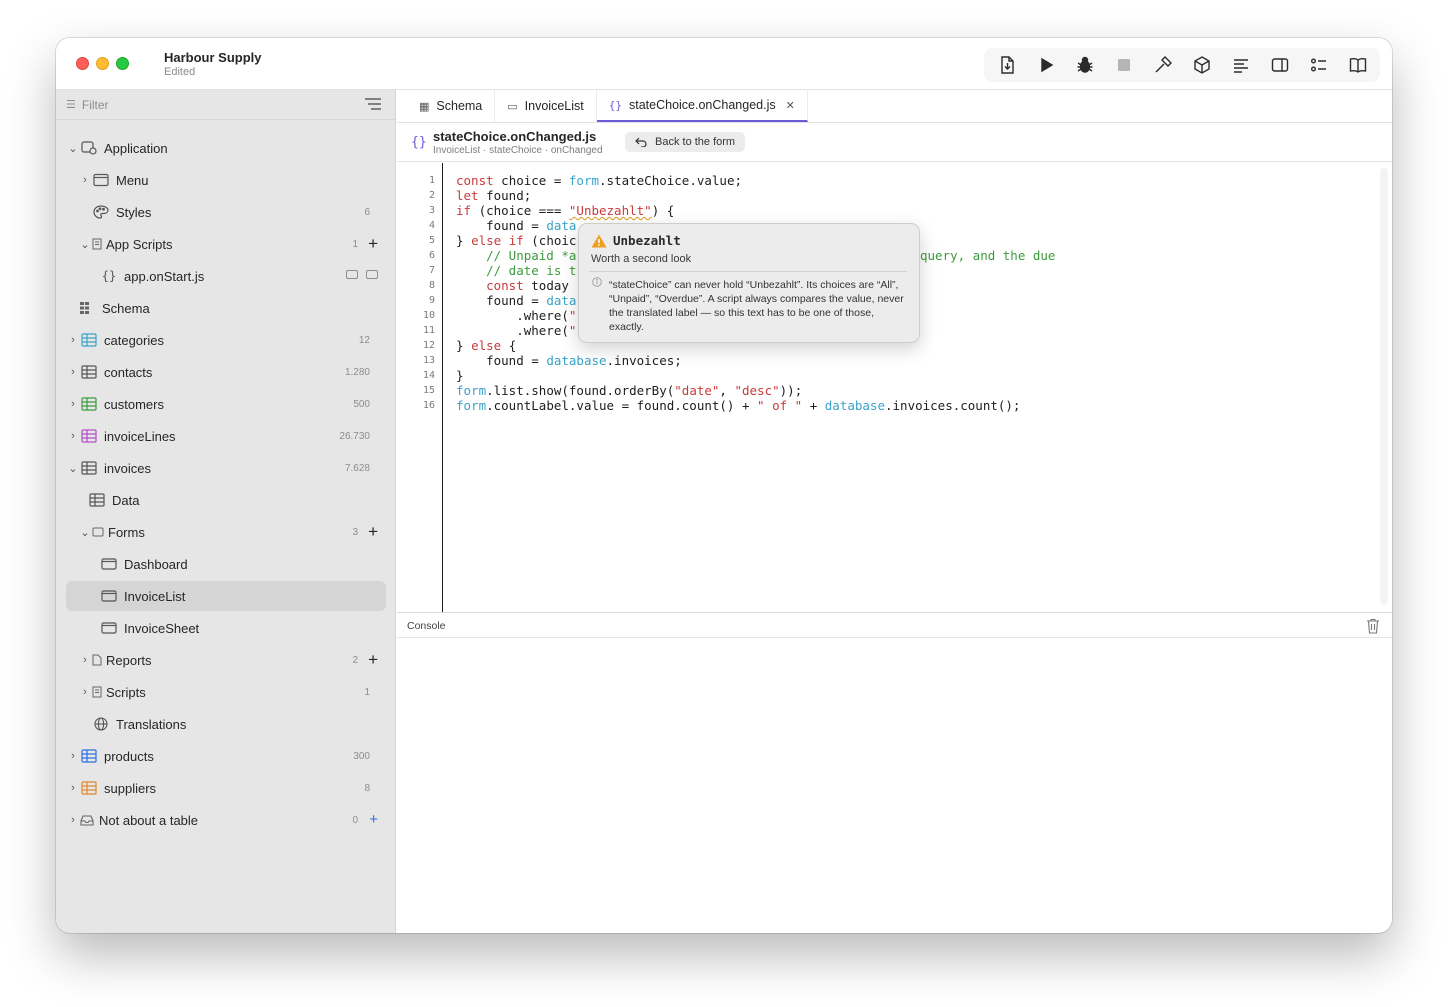 This screenshot has height=1007, width=1448. I want to click on minimize-window-button, so click(102, 63).